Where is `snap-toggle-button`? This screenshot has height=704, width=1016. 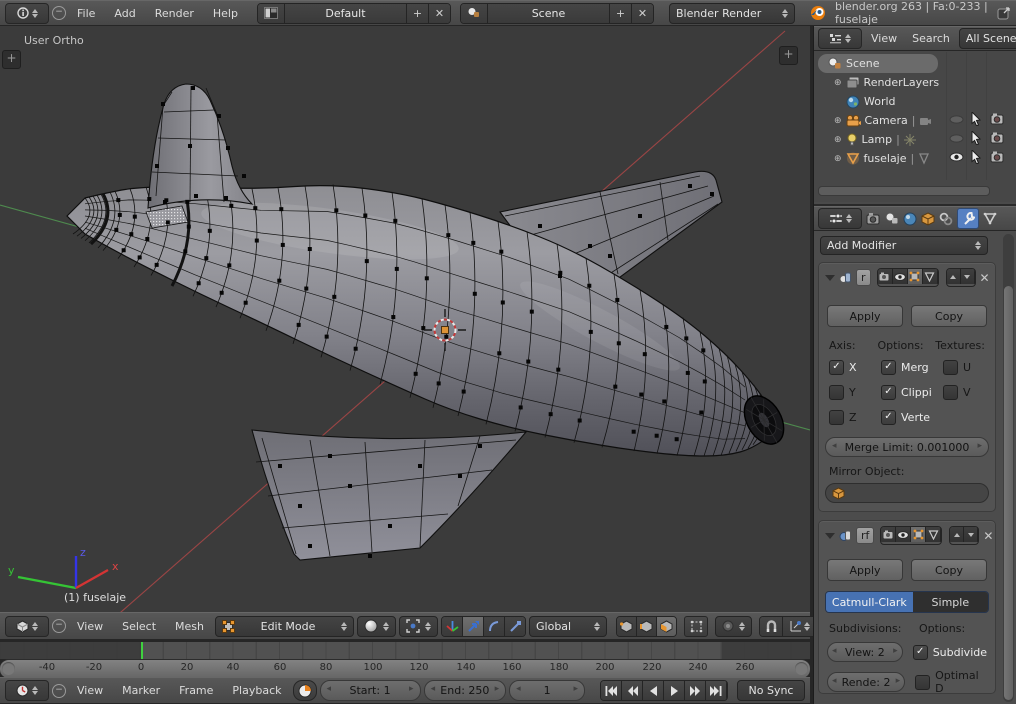
snap-toggle-button is located at coordinates (772, 626).